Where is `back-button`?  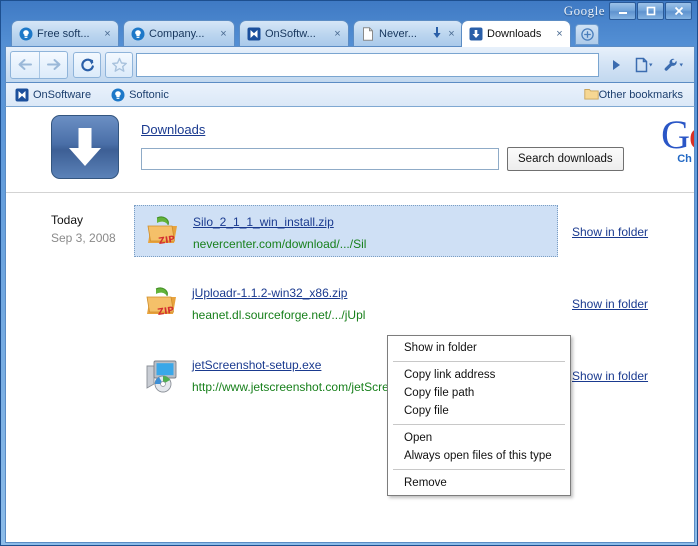
back-button is located at coordinates (25, 65).